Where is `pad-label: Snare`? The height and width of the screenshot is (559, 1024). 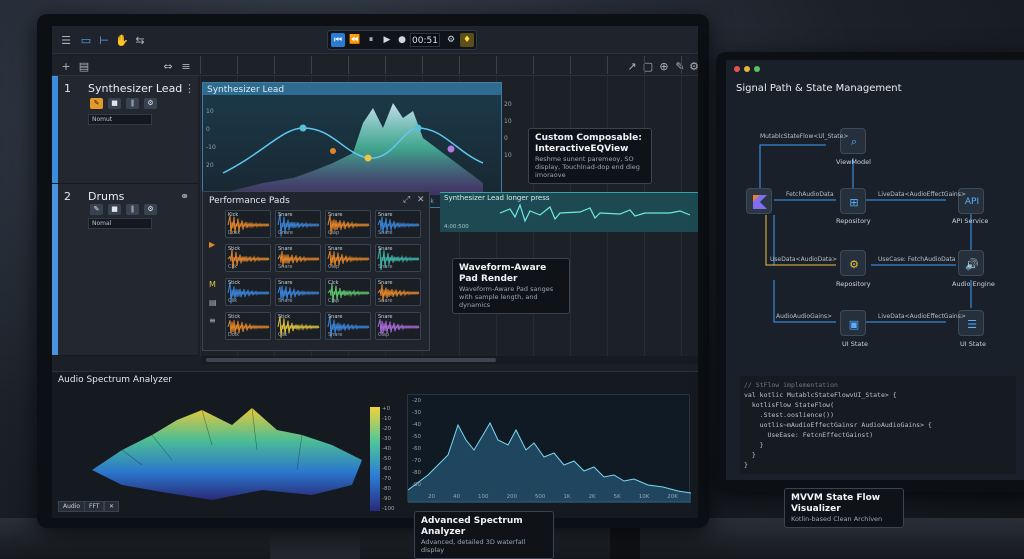 pad-label: Snare is located at coordinates (335, 215).